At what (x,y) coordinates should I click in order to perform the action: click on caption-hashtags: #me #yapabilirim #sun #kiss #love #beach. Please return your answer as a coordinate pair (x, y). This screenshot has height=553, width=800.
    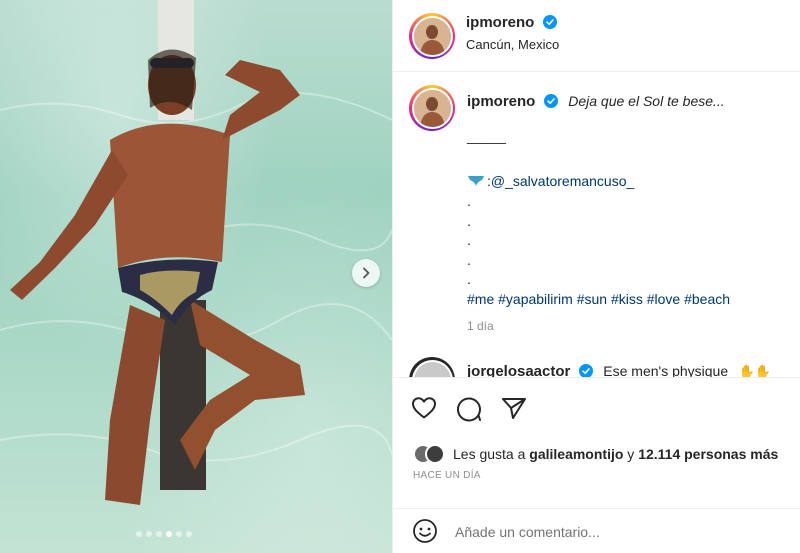
    Looking at the image, I should click on (598, 299).